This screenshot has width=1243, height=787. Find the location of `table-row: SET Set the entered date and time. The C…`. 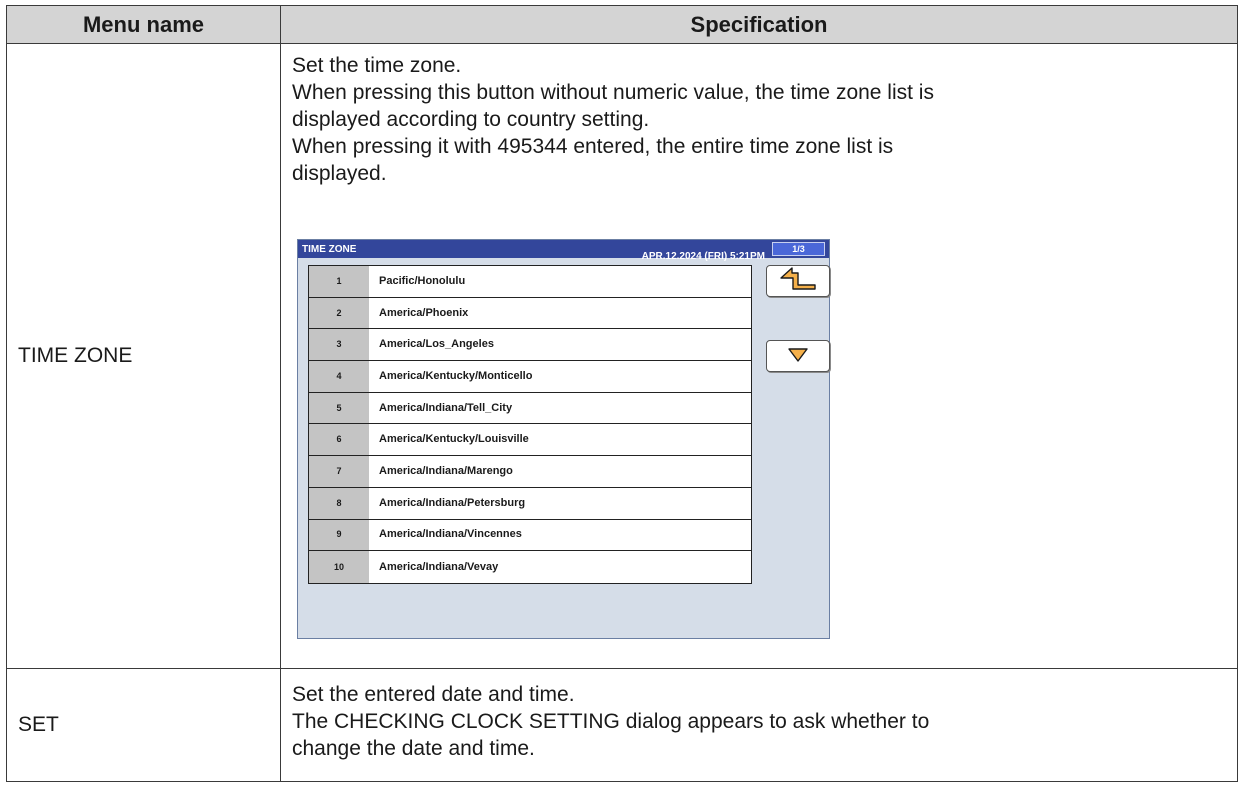

table-row: SET Set the entered date and time. The C… is located at coordinates (622, 725).